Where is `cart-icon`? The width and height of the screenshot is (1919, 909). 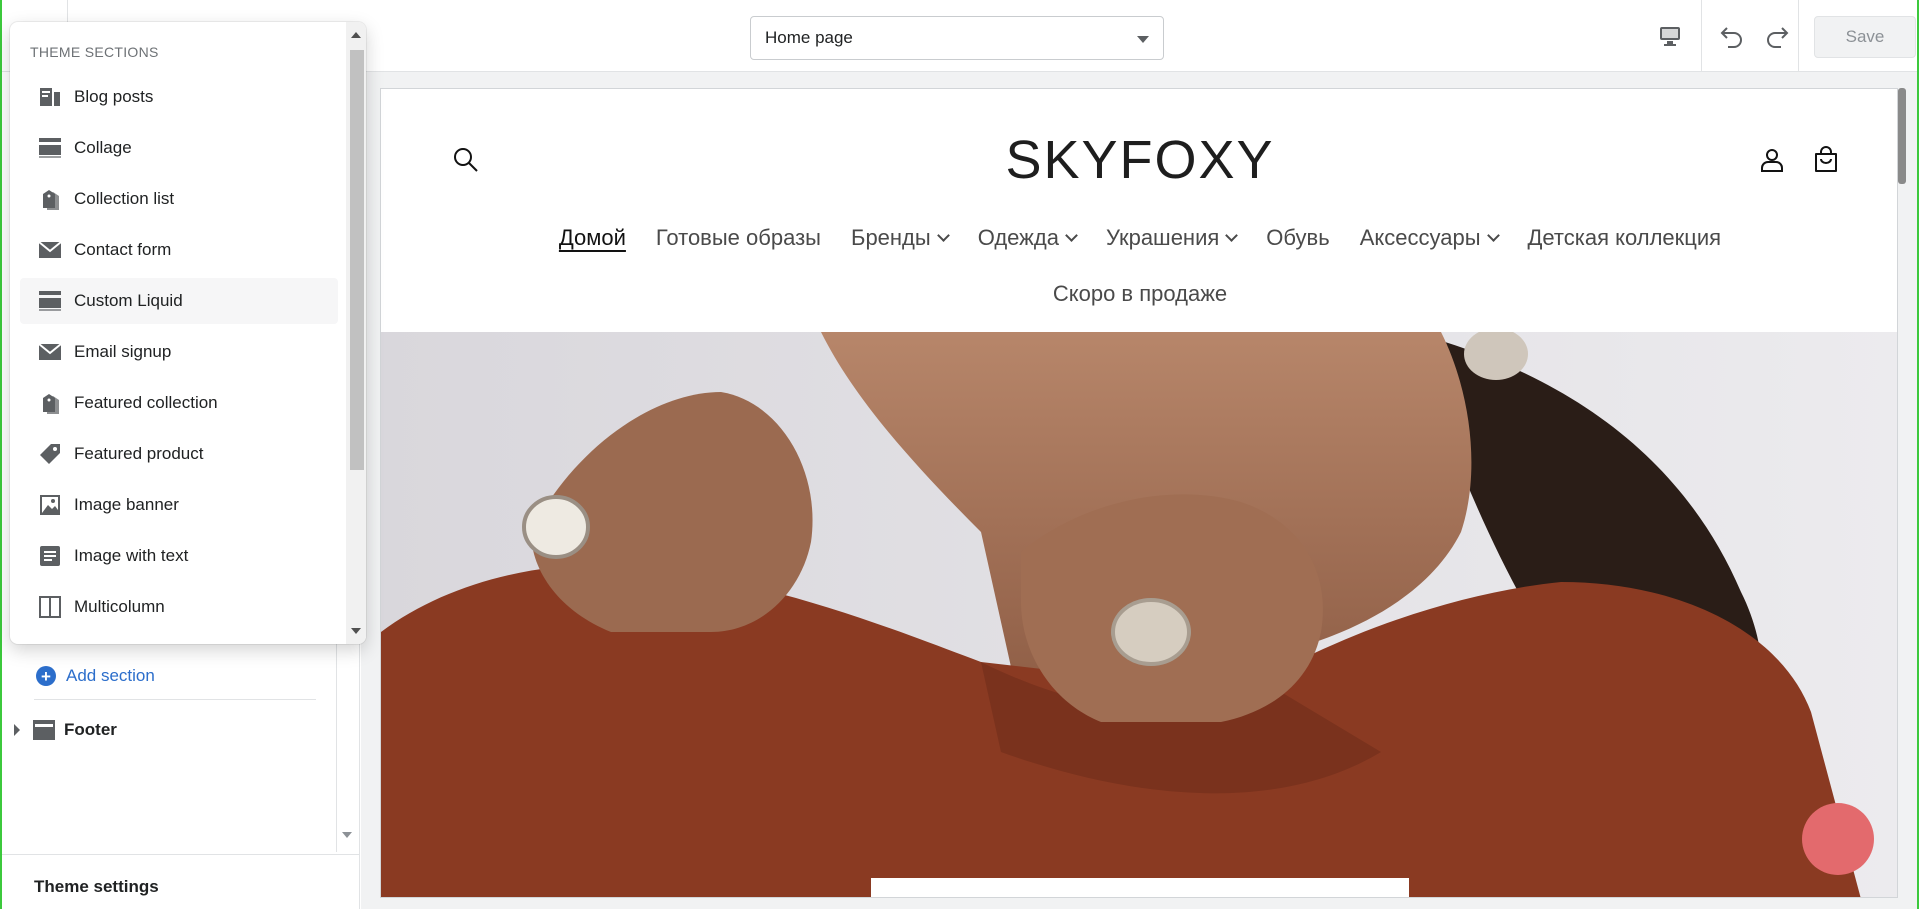
cart-icon is located at coordinates (1826, 160).